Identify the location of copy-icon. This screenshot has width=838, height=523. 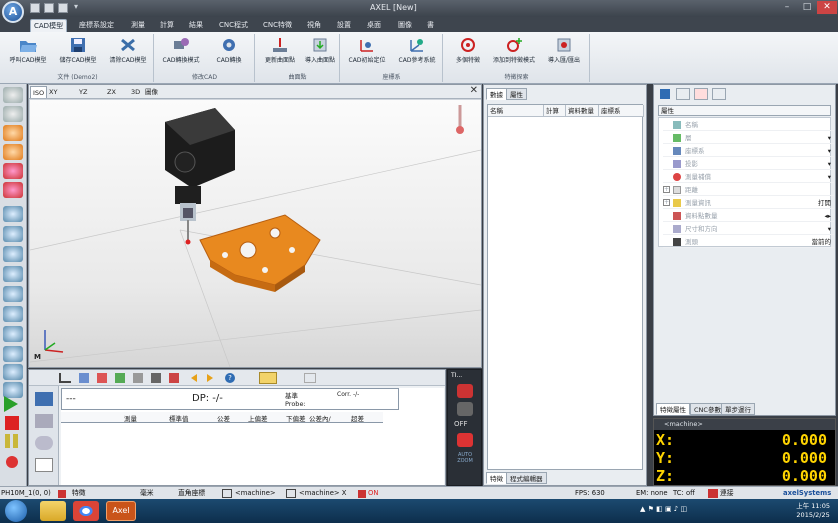
(138, 378).